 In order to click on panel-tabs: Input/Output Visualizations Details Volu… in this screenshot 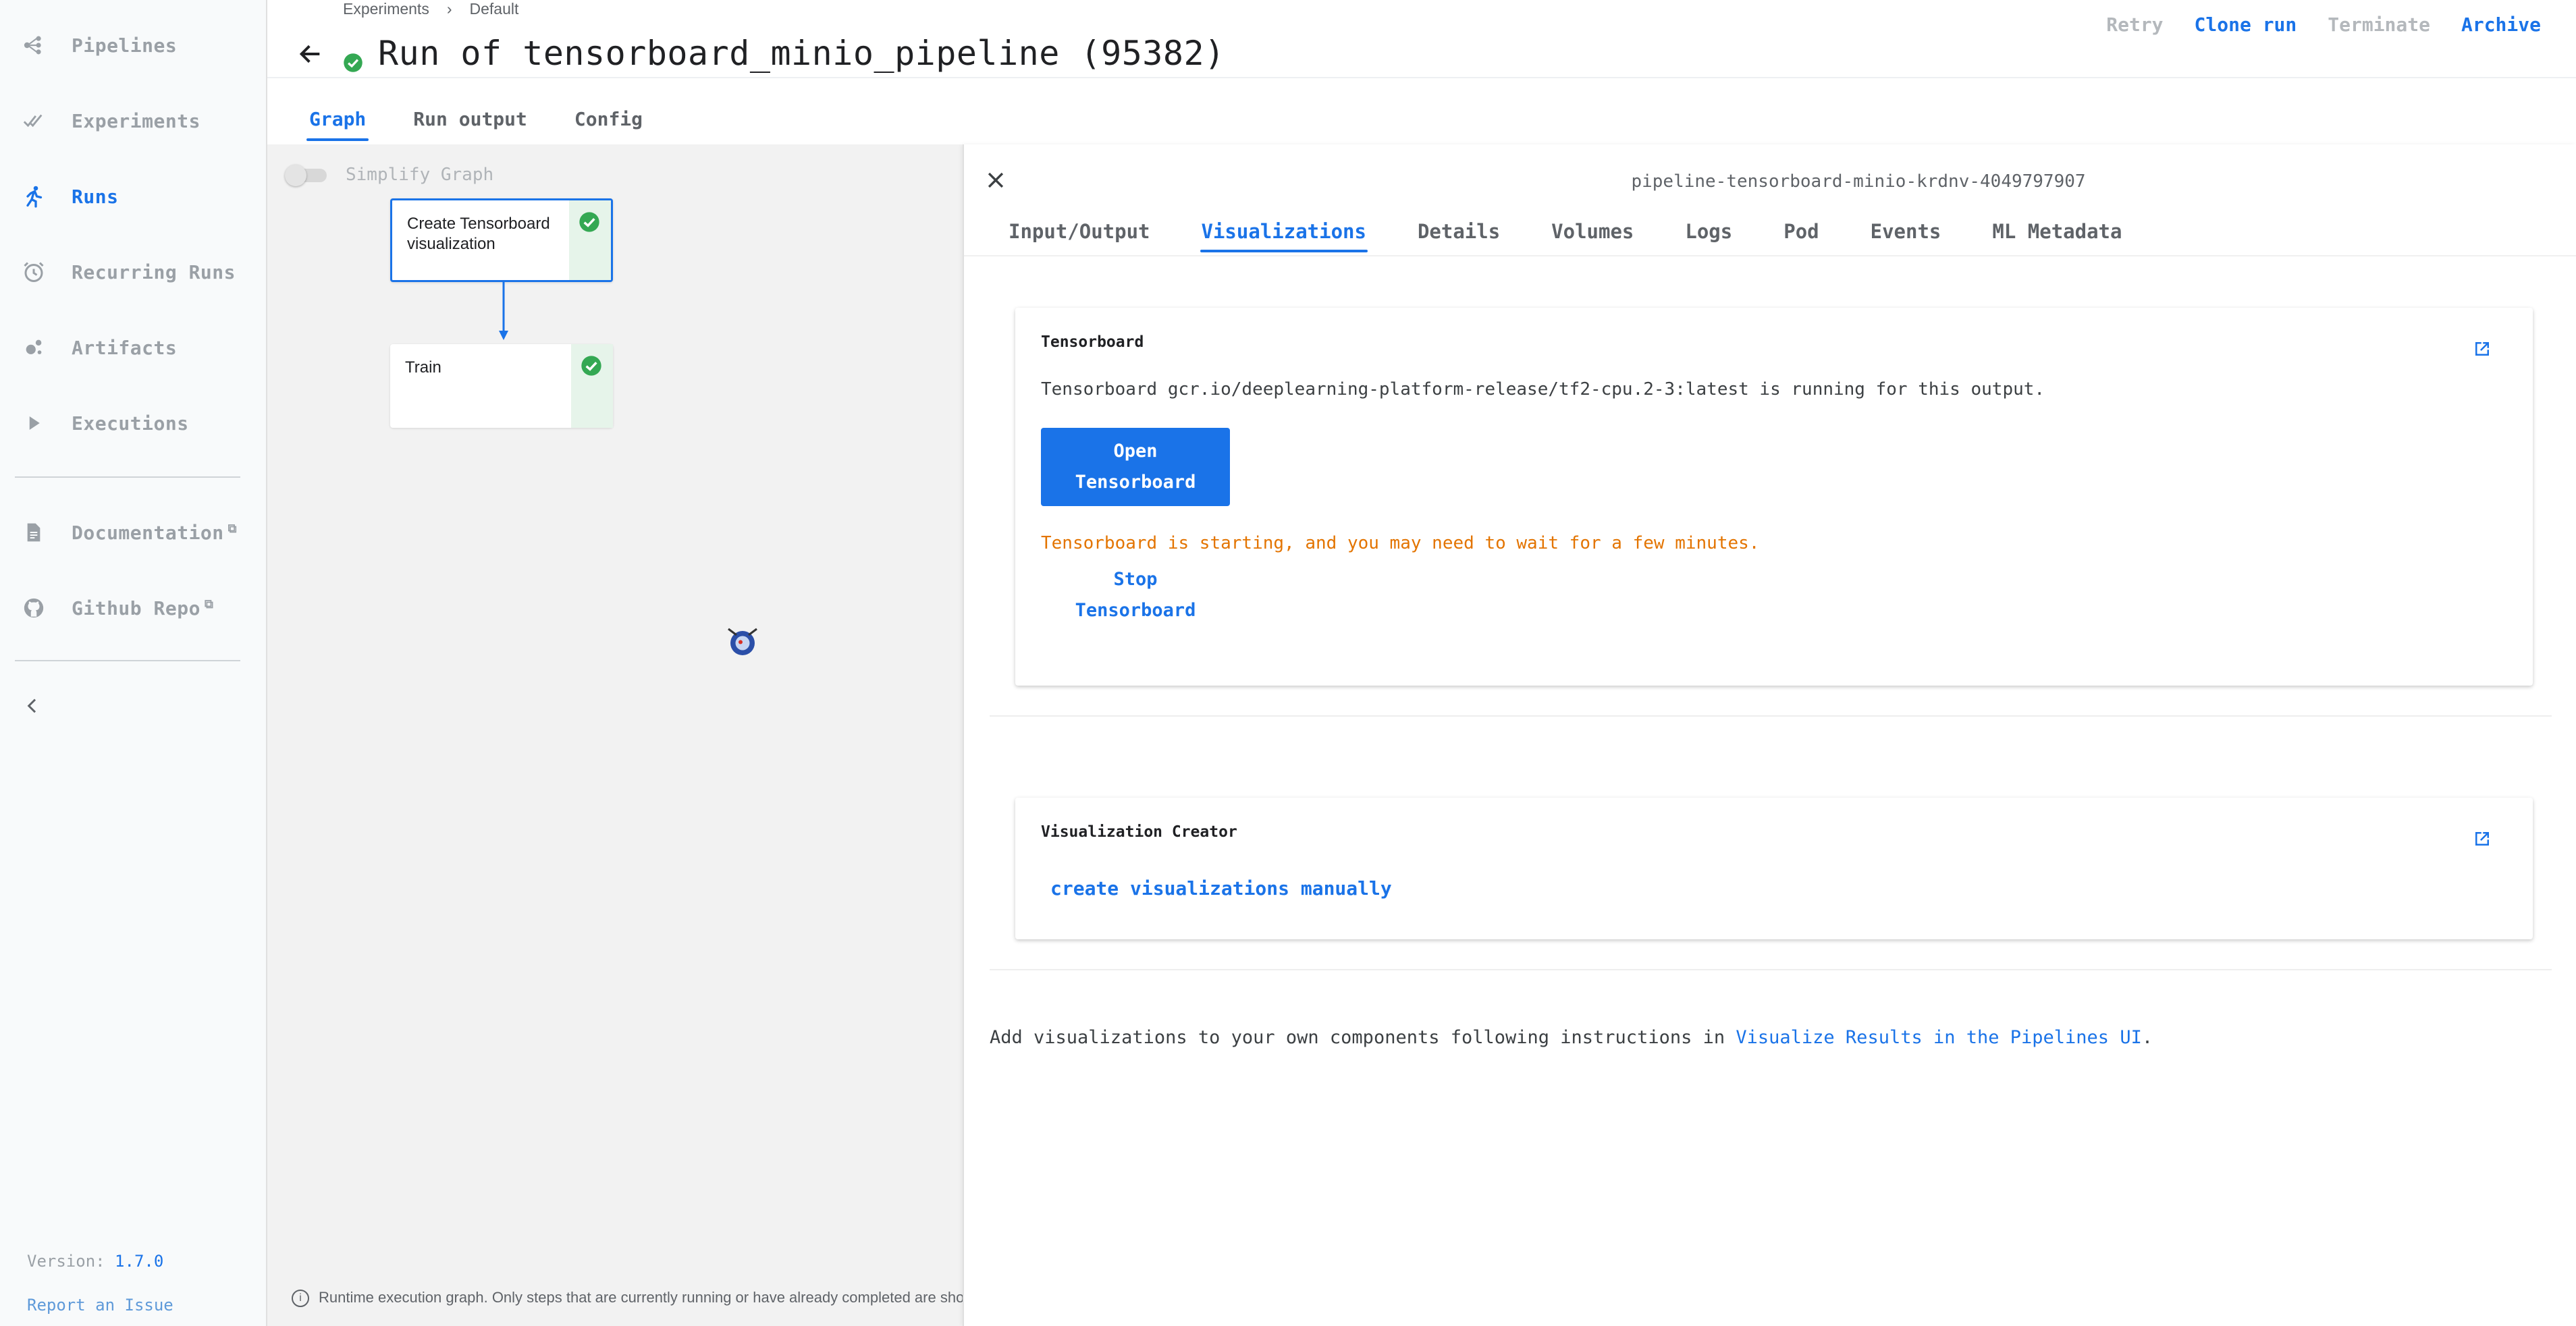, I will do `click(1566, 236)`.